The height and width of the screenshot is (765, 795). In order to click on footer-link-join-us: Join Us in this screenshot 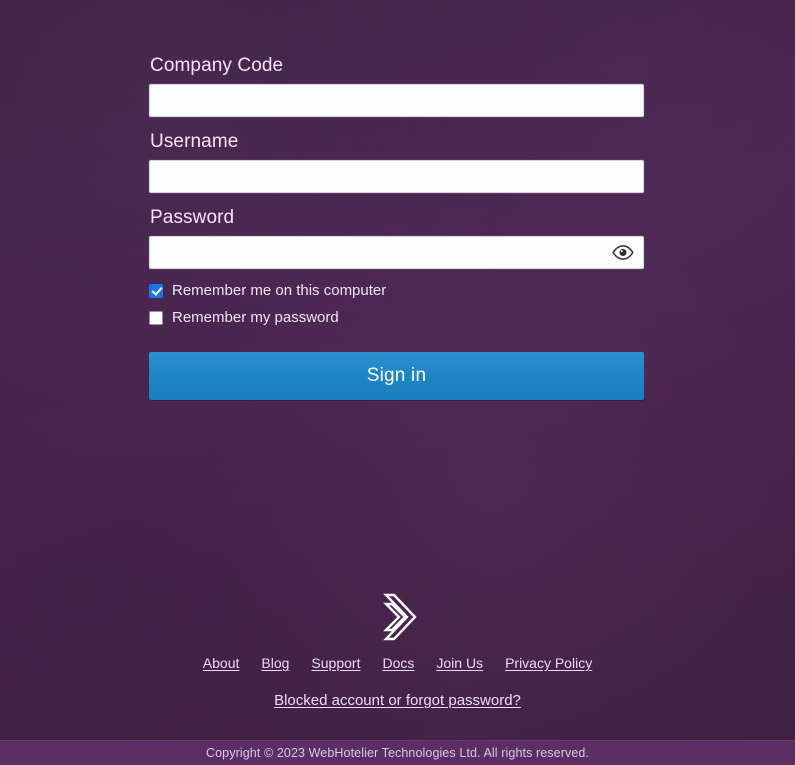, I will do `click(459, 663)`.